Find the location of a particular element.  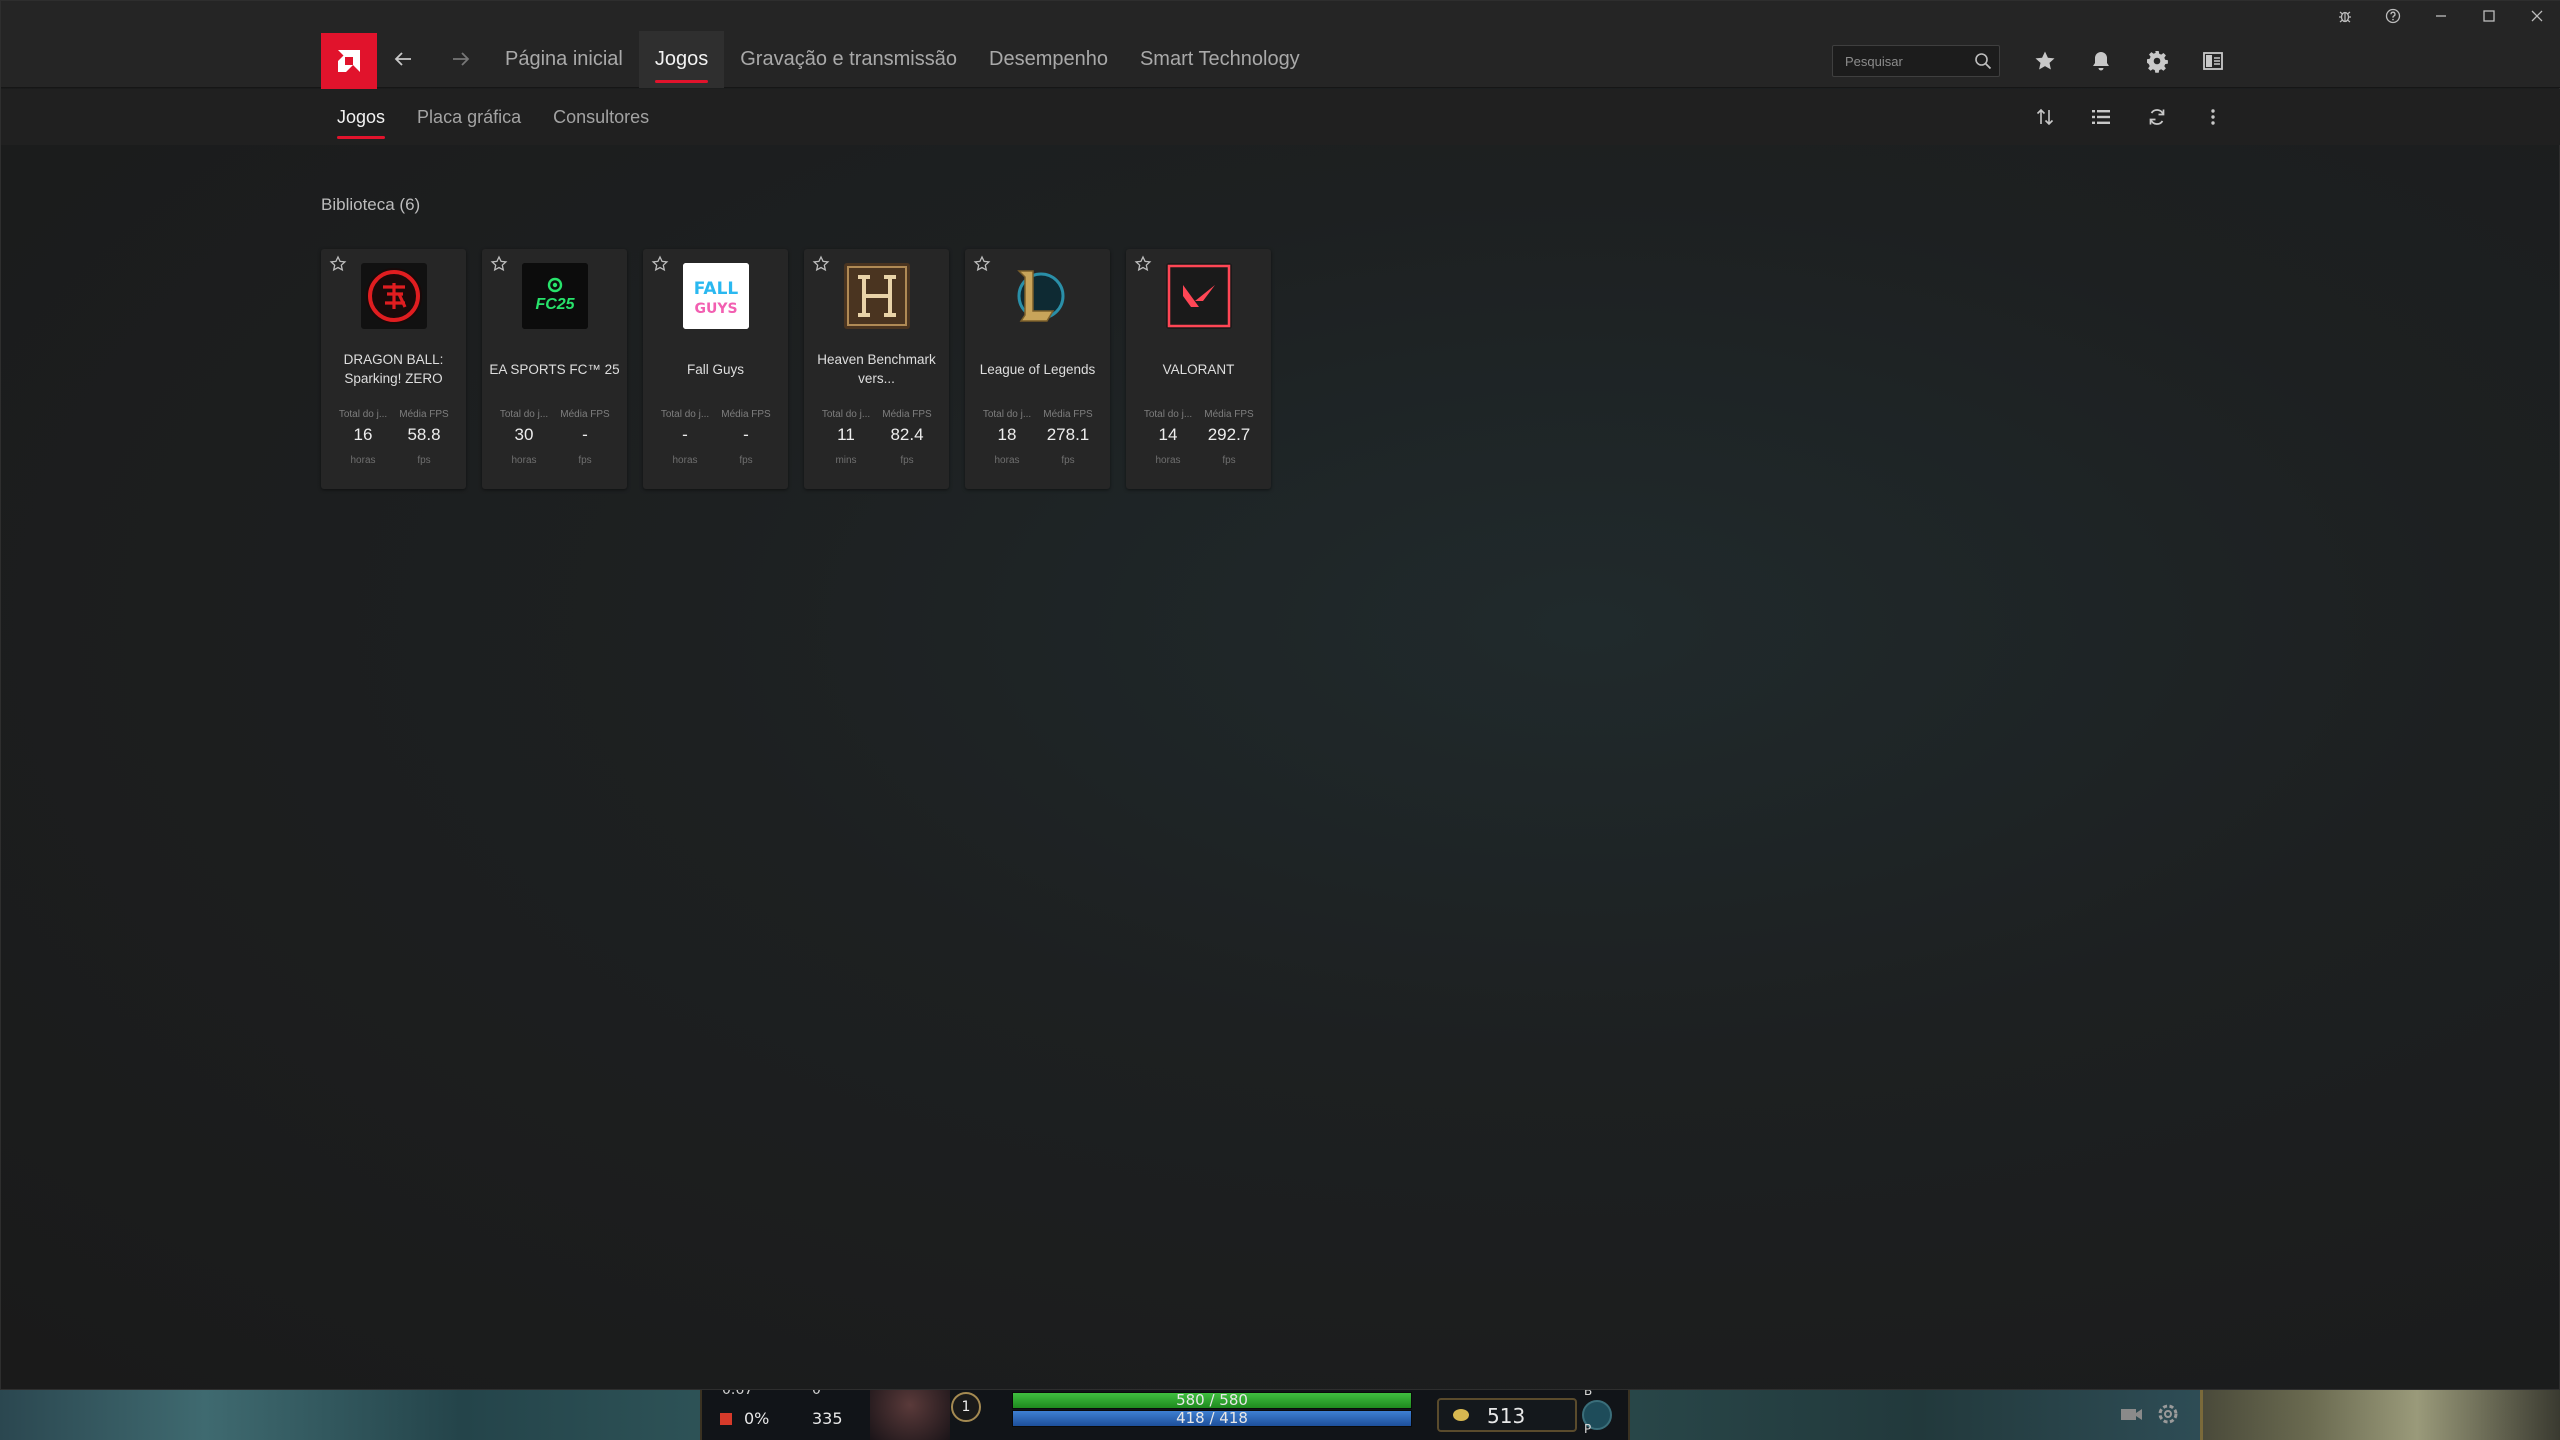

camera-icon is located at coordinates (2132, 1414).